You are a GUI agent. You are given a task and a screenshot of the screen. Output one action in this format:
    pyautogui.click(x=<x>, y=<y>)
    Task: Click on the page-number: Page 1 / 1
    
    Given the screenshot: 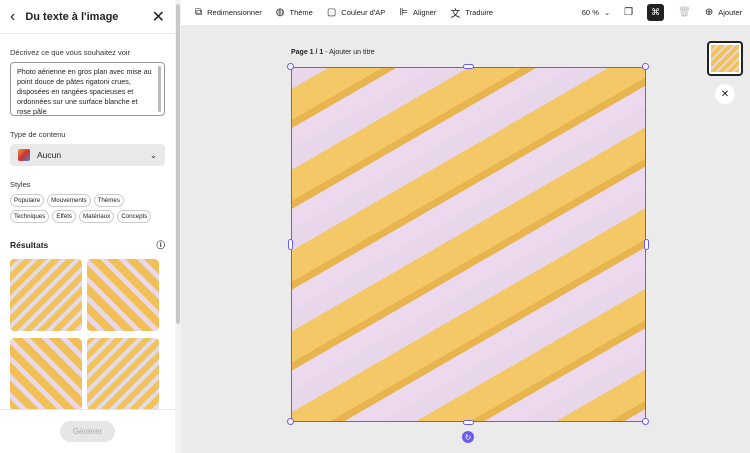 What is the action you would take?
    pyautogui.click(x=307, y=52)
    